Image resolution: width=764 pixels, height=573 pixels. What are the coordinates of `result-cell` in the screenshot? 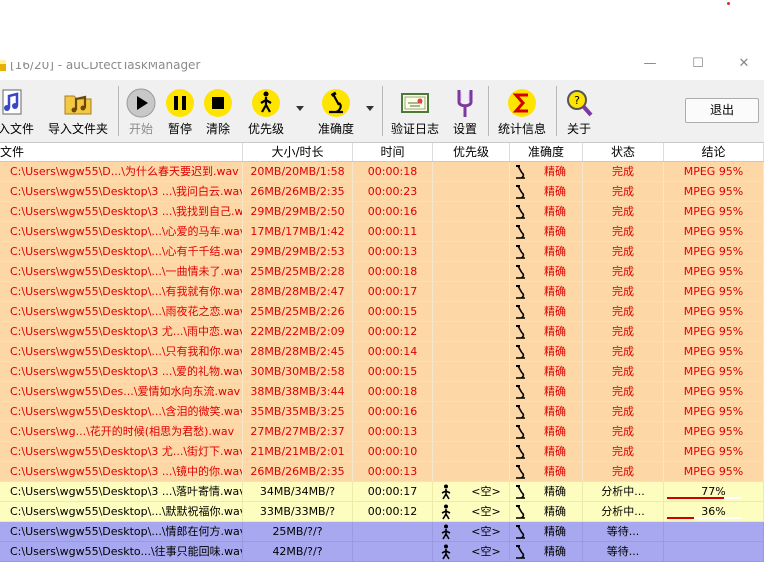 It's located at (714, 552).